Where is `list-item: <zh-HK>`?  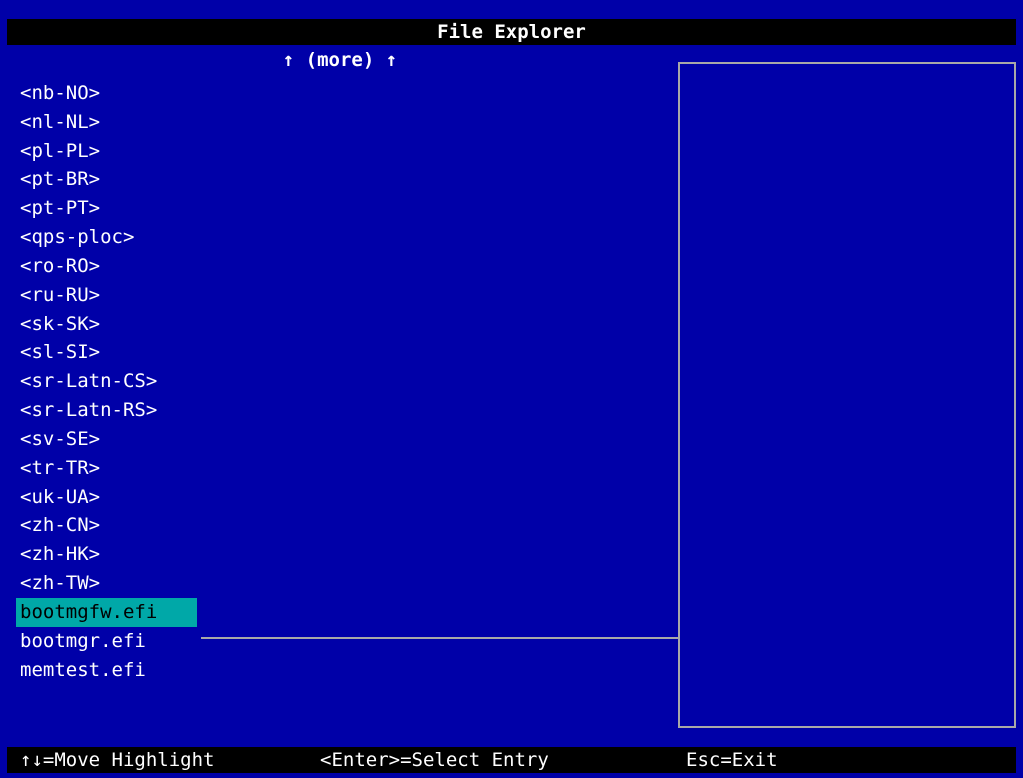
list-item: <zh-HK> is located at coordinates (106, 554).